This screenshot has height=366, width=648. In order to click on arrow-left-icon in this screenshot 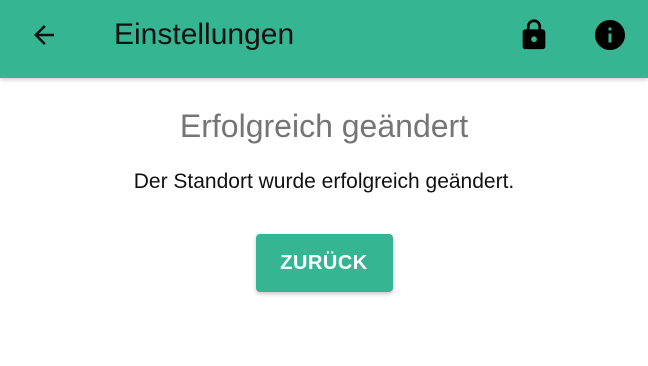, I will do `click(44, 35)`.